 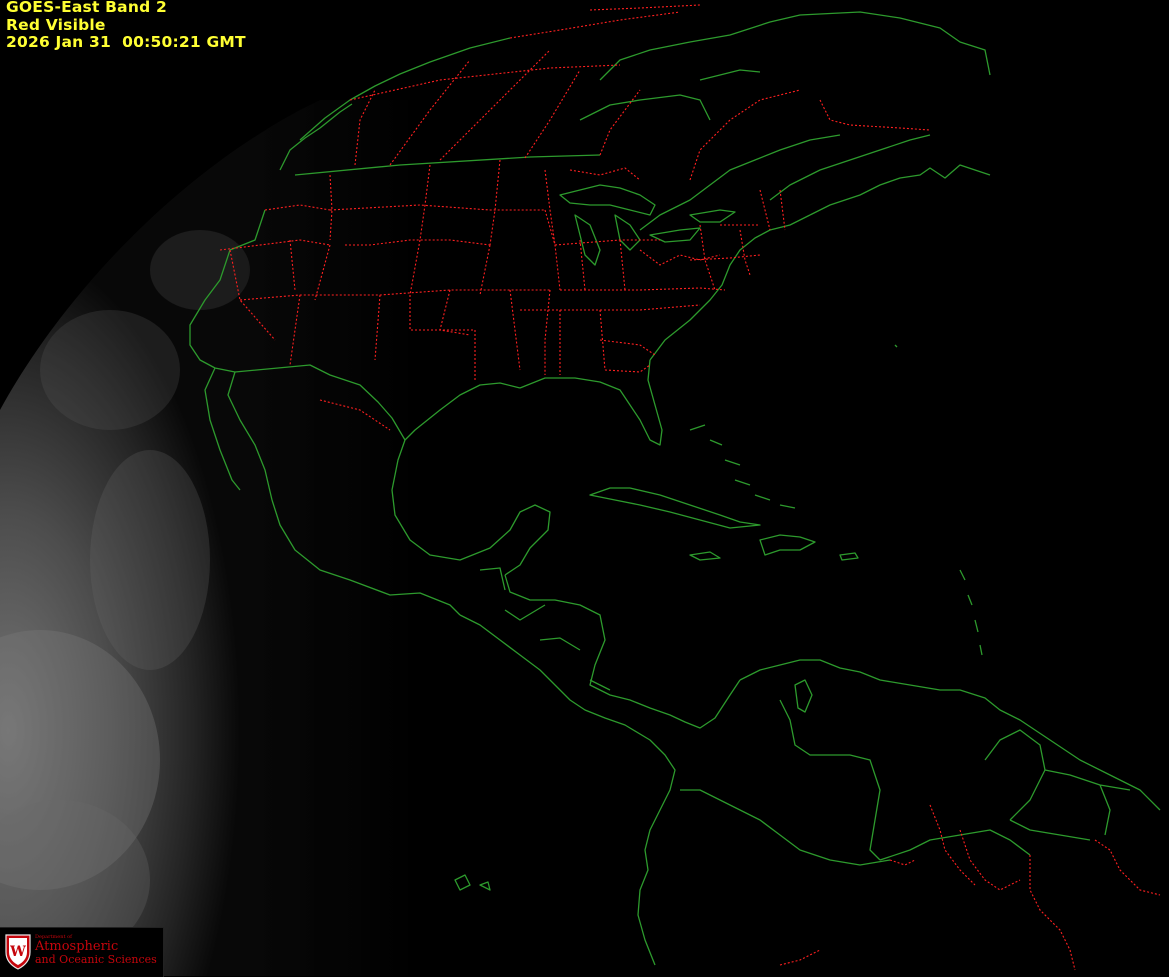 I want to click on band-name: Red Visible, so click(x=56, y=24).